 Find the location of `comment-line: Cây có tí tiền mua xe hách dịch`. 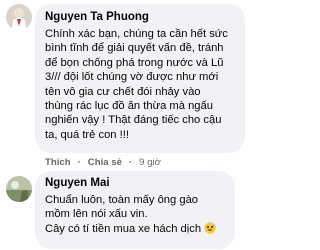

comment-line: Cây có tí tiền mua xe hách dịch is located at coordinates (123, 228).